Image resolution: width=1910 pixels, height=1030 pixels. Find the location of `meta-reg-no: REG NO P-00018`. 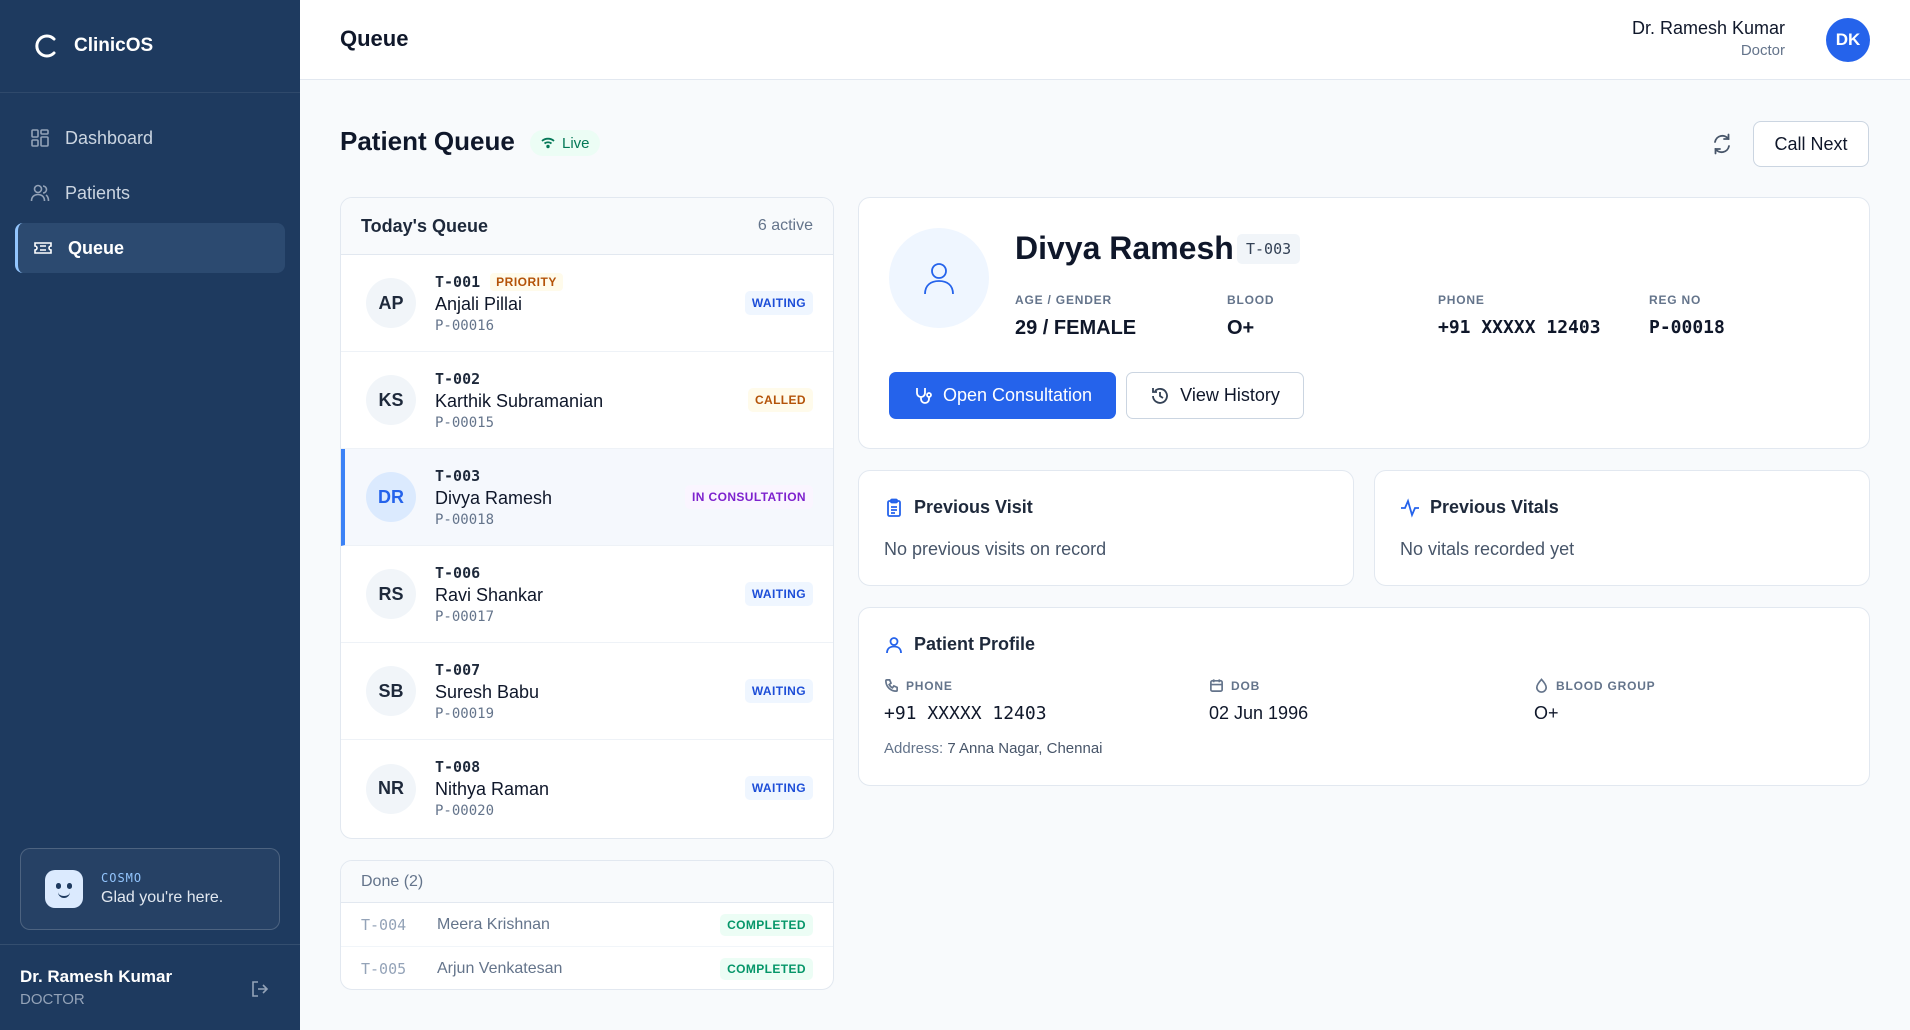

meta-reg-no: REG NO P-00018 is located at coordinates (1687, 315).